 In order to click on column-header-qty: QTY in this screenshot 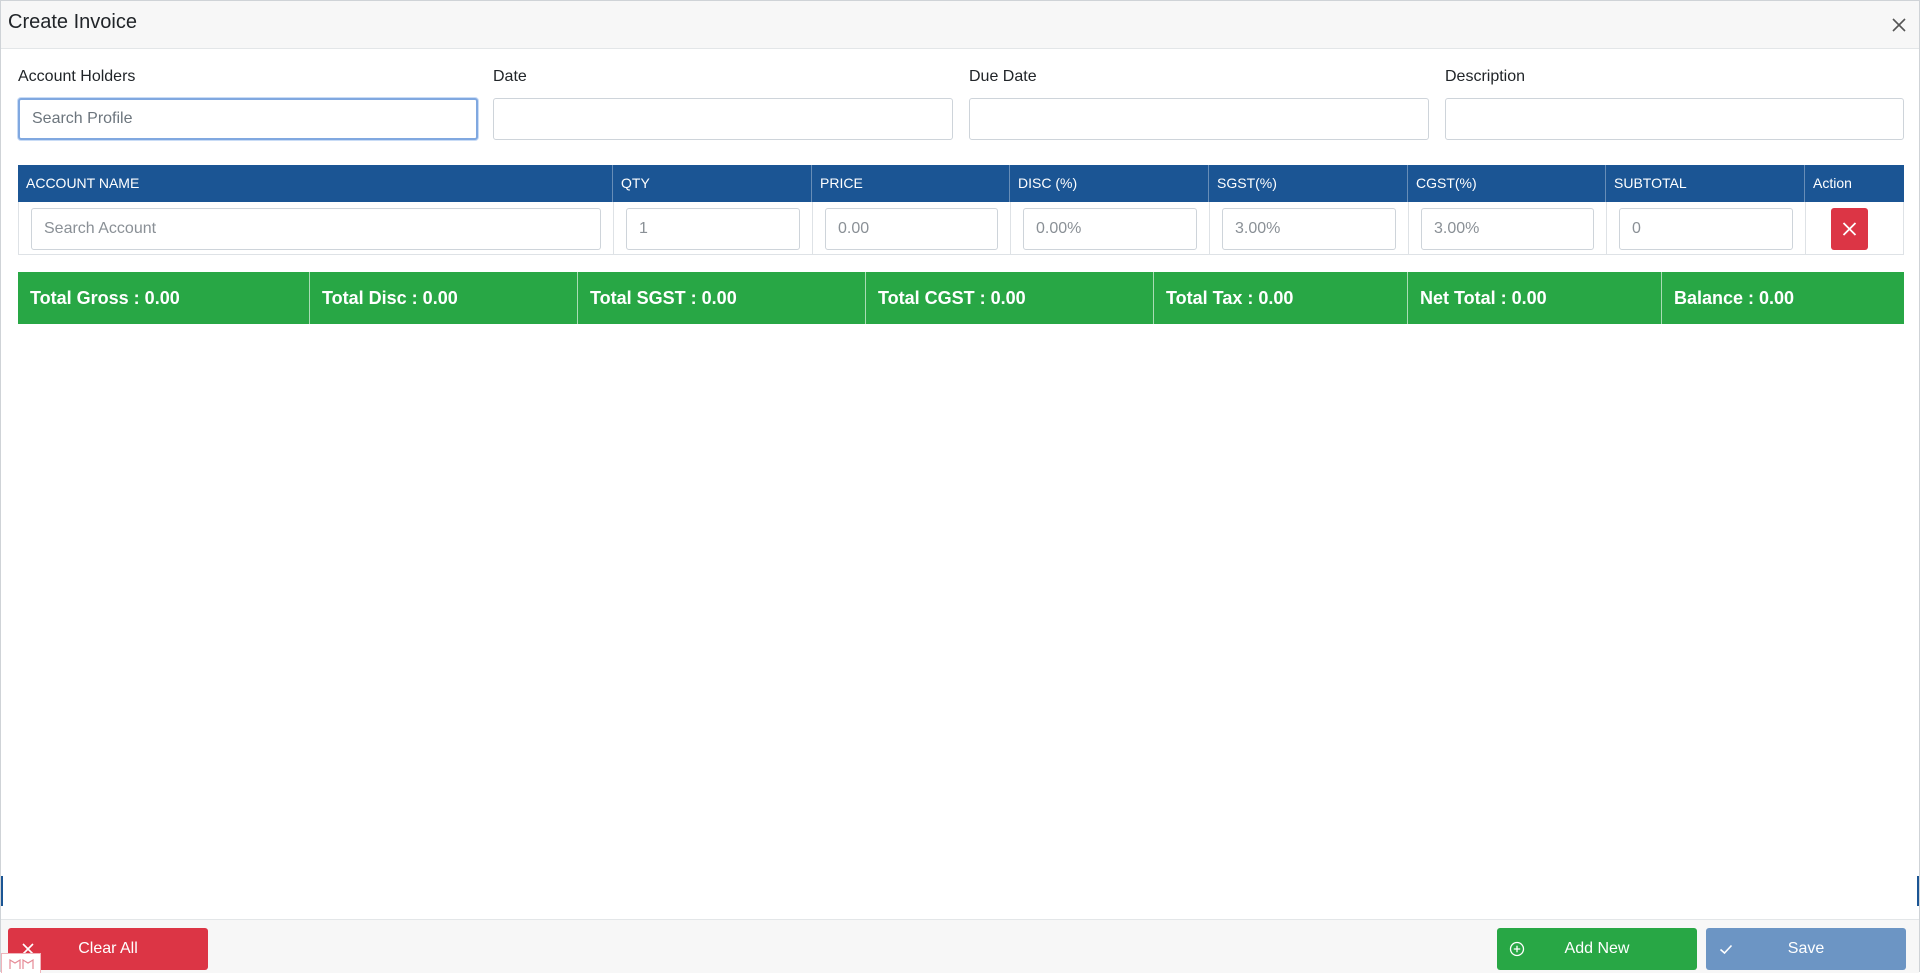, I will do `click(712, 183)`.